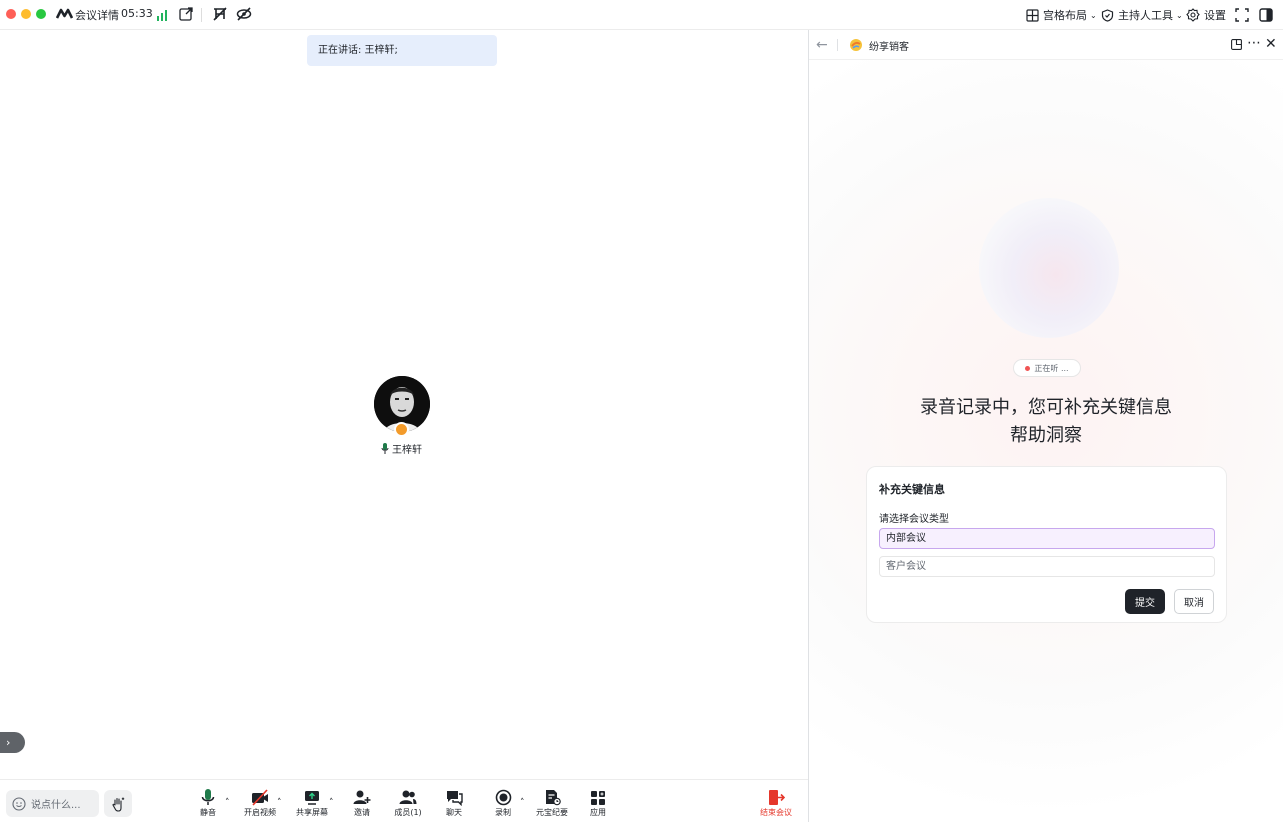 The image size is (1283, 822). What do you see at coordinates (64, 13) in the screenshot?
I see `tencent-meeting-logo-icon` at bounding box center [64, 13].